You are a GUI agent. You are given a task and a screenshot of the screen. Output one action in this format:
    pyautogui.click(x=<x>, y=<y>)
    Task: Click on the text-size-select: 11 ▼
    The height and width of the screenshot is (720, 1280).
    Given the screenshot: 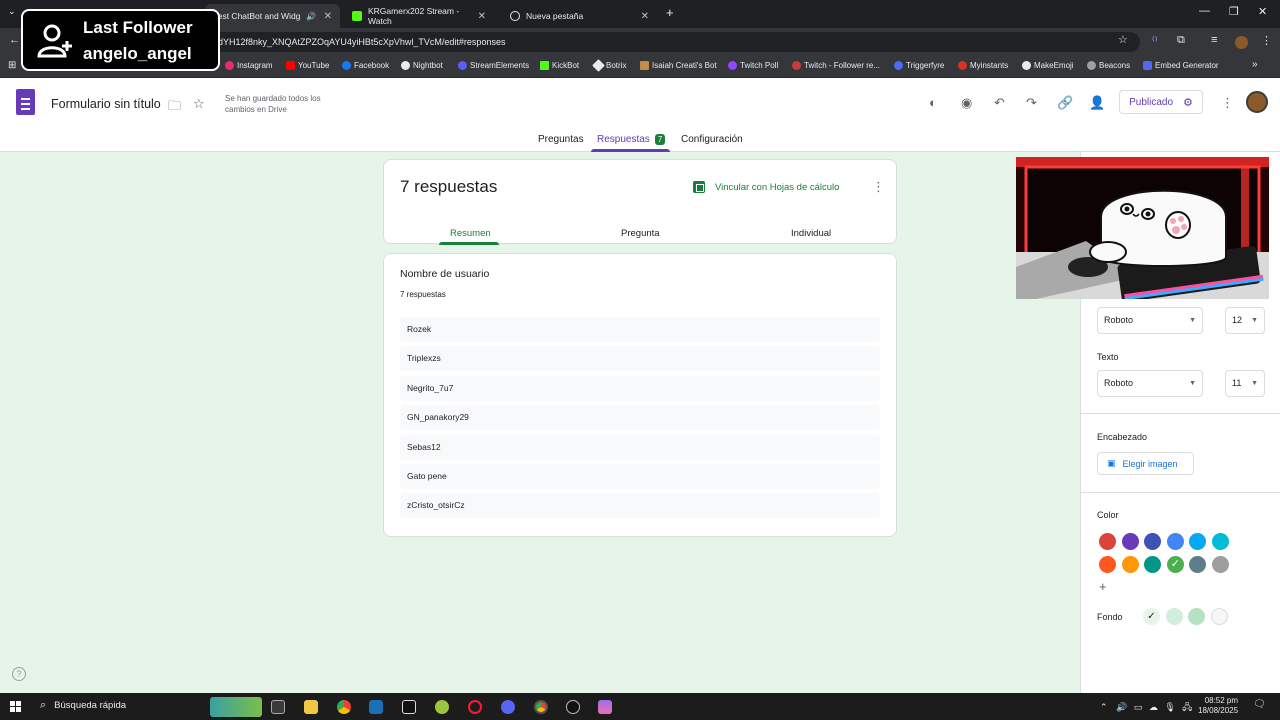 What is the action you would take?
    pyautogui.click(x=1245, y=383)
    